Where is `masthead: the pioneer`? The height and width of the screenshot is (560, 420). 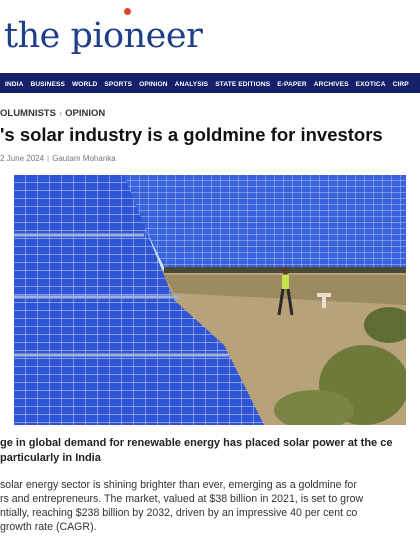
masthead: the pioneer is located at coordinates (210, 36).